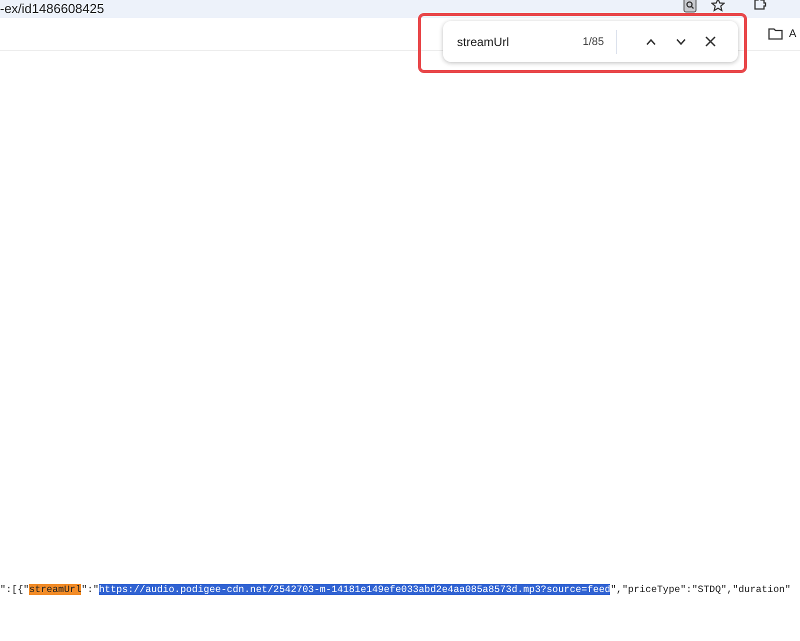  Describe the element at coordinates (593, 42) in the screenshot. I see `match-count: 1/85` at that location.